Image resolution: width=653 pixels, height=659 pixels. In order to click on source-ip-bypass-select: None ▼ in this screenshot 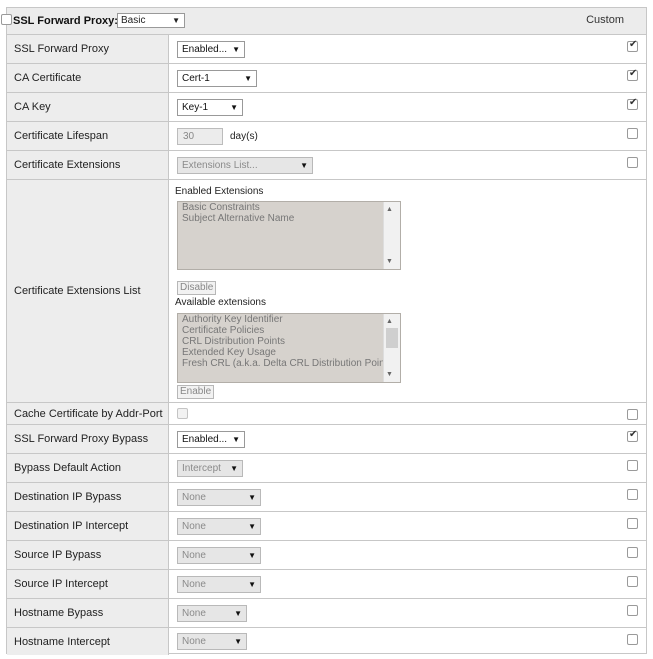, I will do `click(219, 555)`.